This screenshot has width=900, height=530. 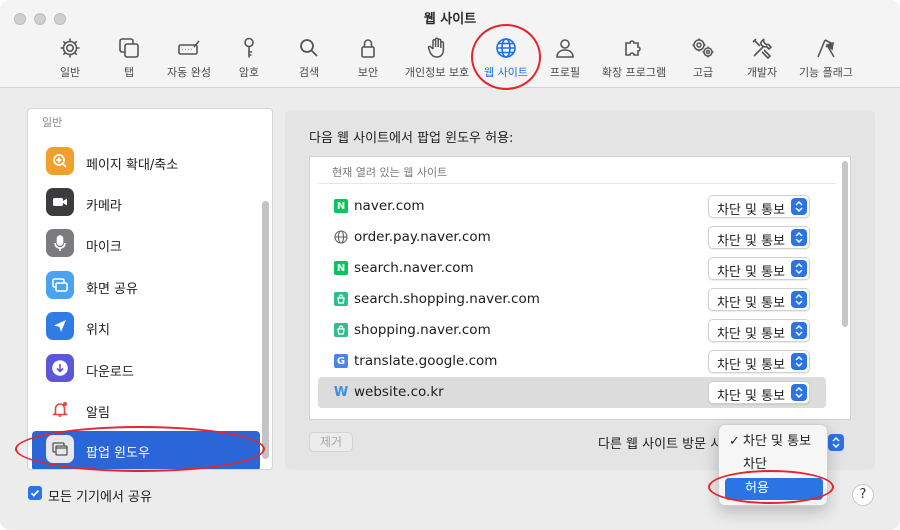 What do you see at coordinates (836, 442) in the screenshot?
I see `other-sites-popup-chevron-icon` at bounding box center [836, 442].